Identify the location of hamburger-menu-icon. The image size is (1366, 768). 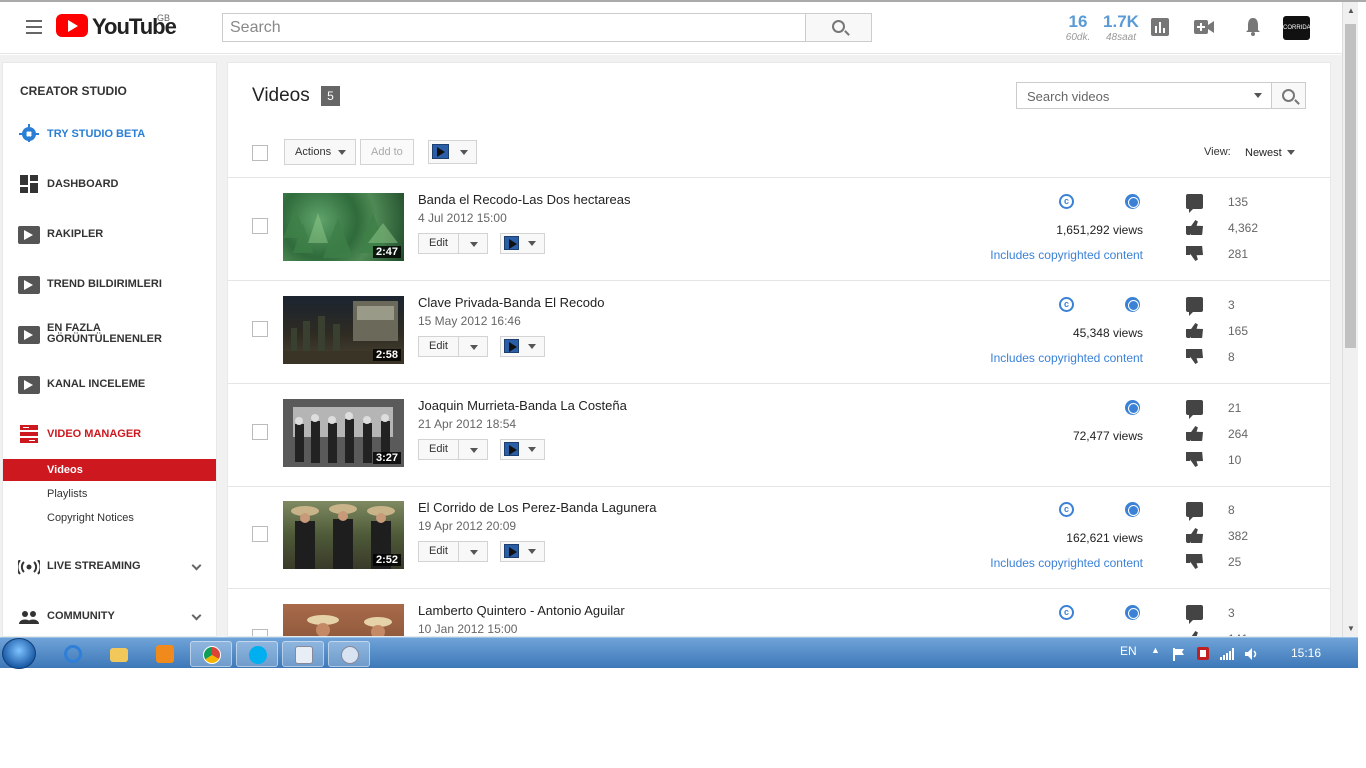
(34, 27).